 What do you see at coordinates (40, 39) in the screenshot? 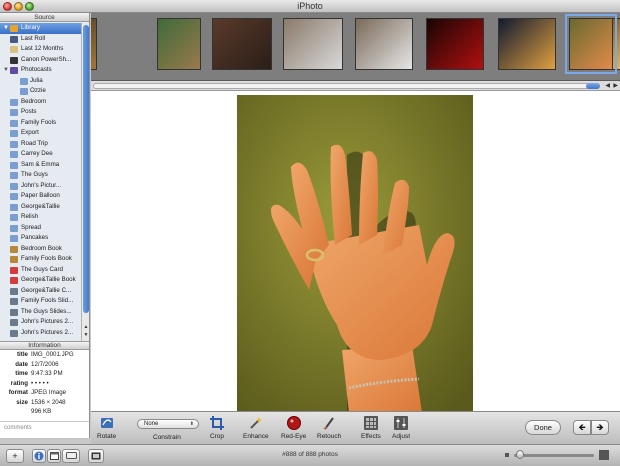
I see `source-item: Last Roll` at bounding box center [40, 39].